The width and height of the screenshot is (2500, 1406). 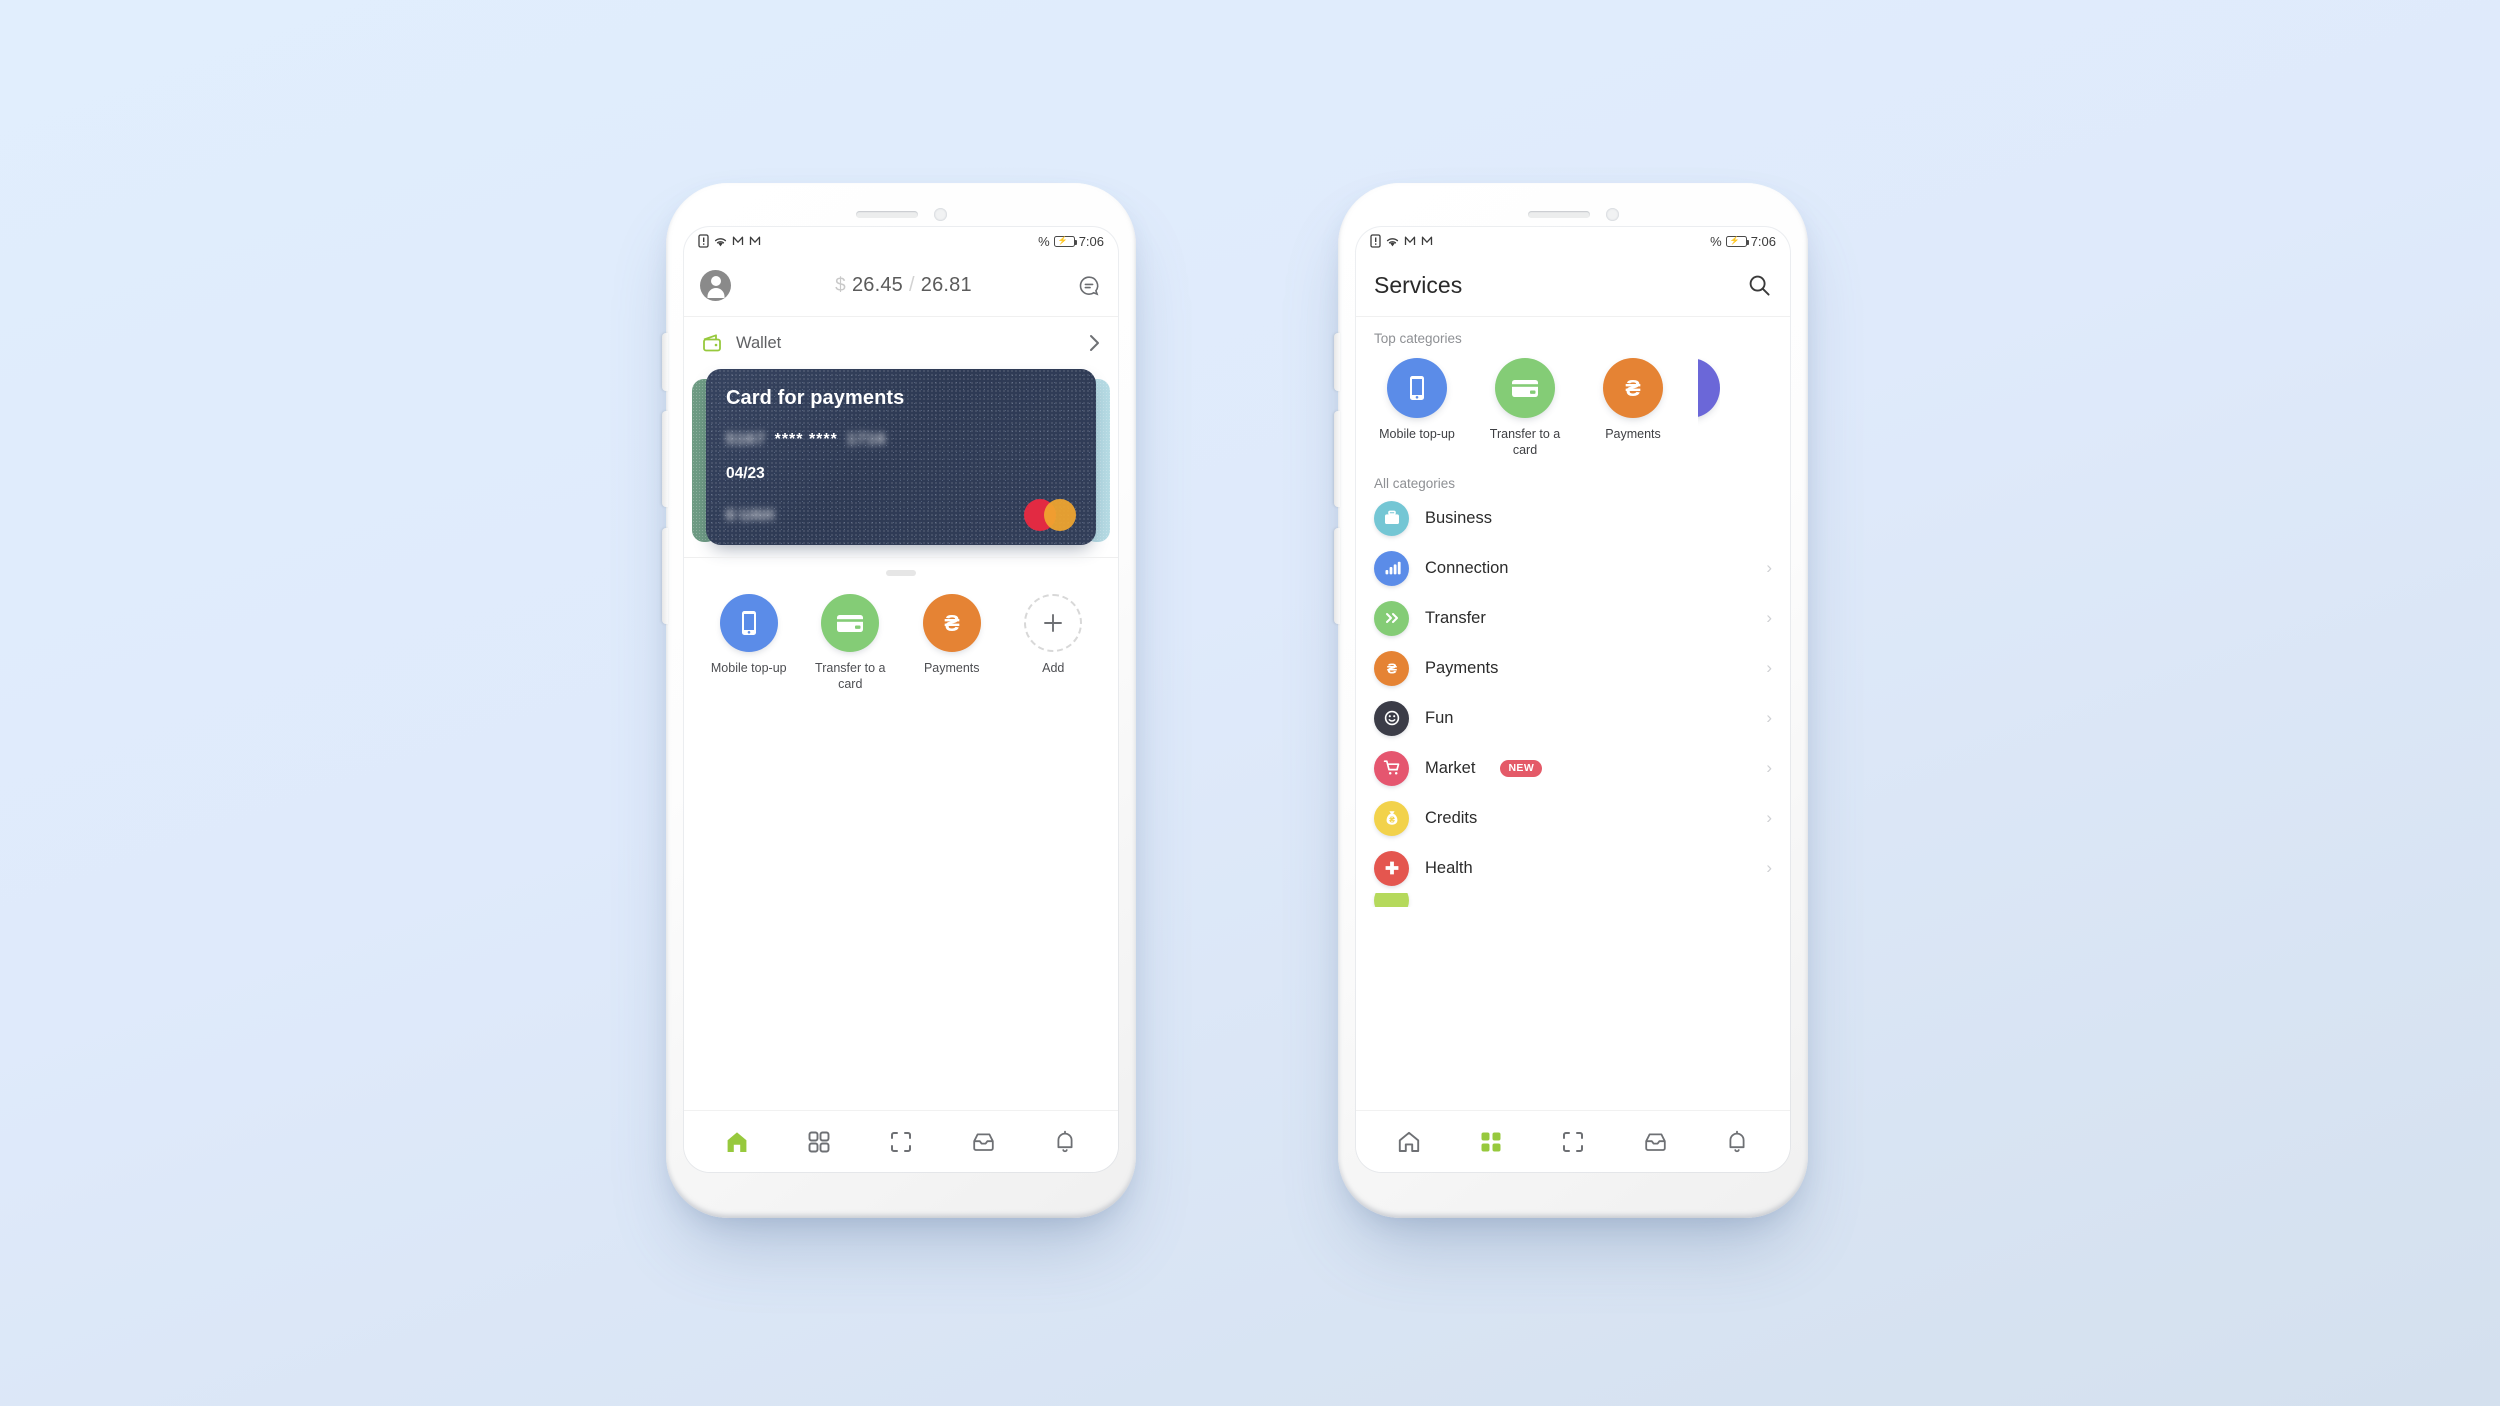 I want to click on partial-category-icon, so click(x=1391, y=900).